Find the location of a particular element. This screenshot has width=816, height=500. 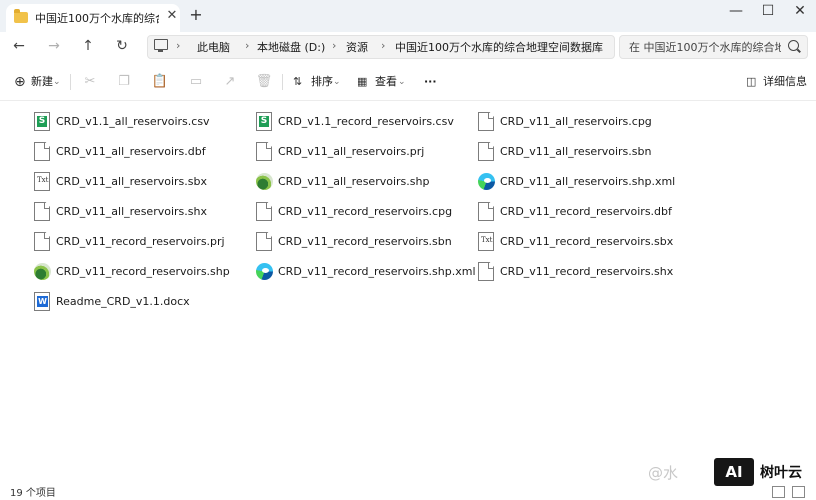

new-plus-icon: ⊕ is located at coordinates (20, 82).